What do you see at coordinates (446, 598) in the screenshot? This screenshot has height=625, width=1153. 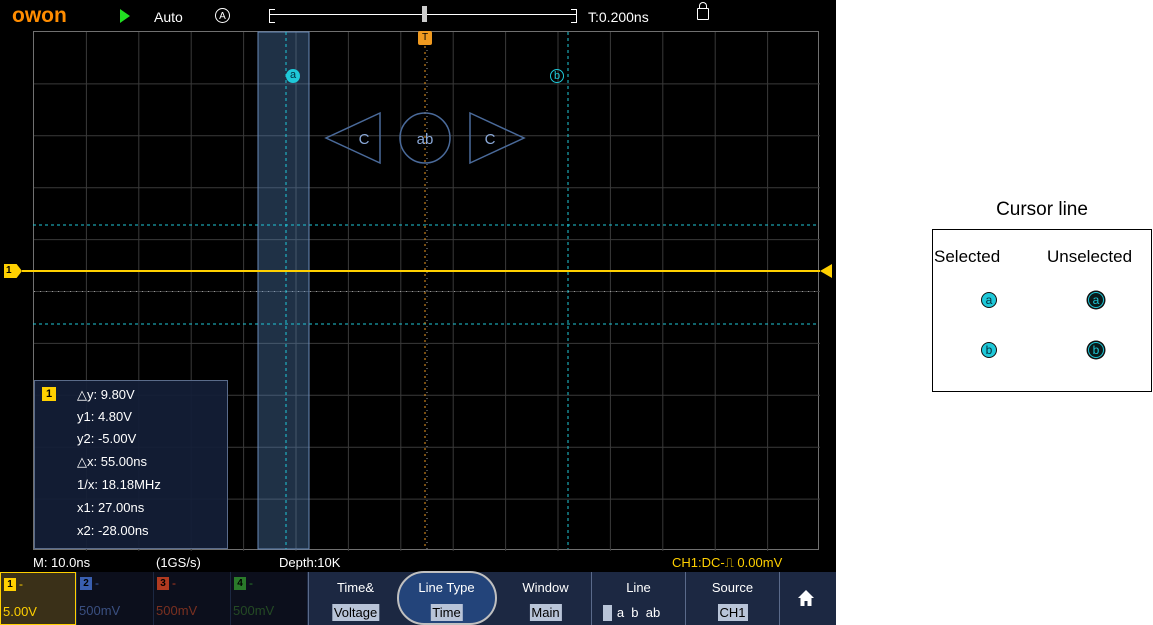 I see `softkey-line-type: Line Type Time` at bounding box center [446, 598].